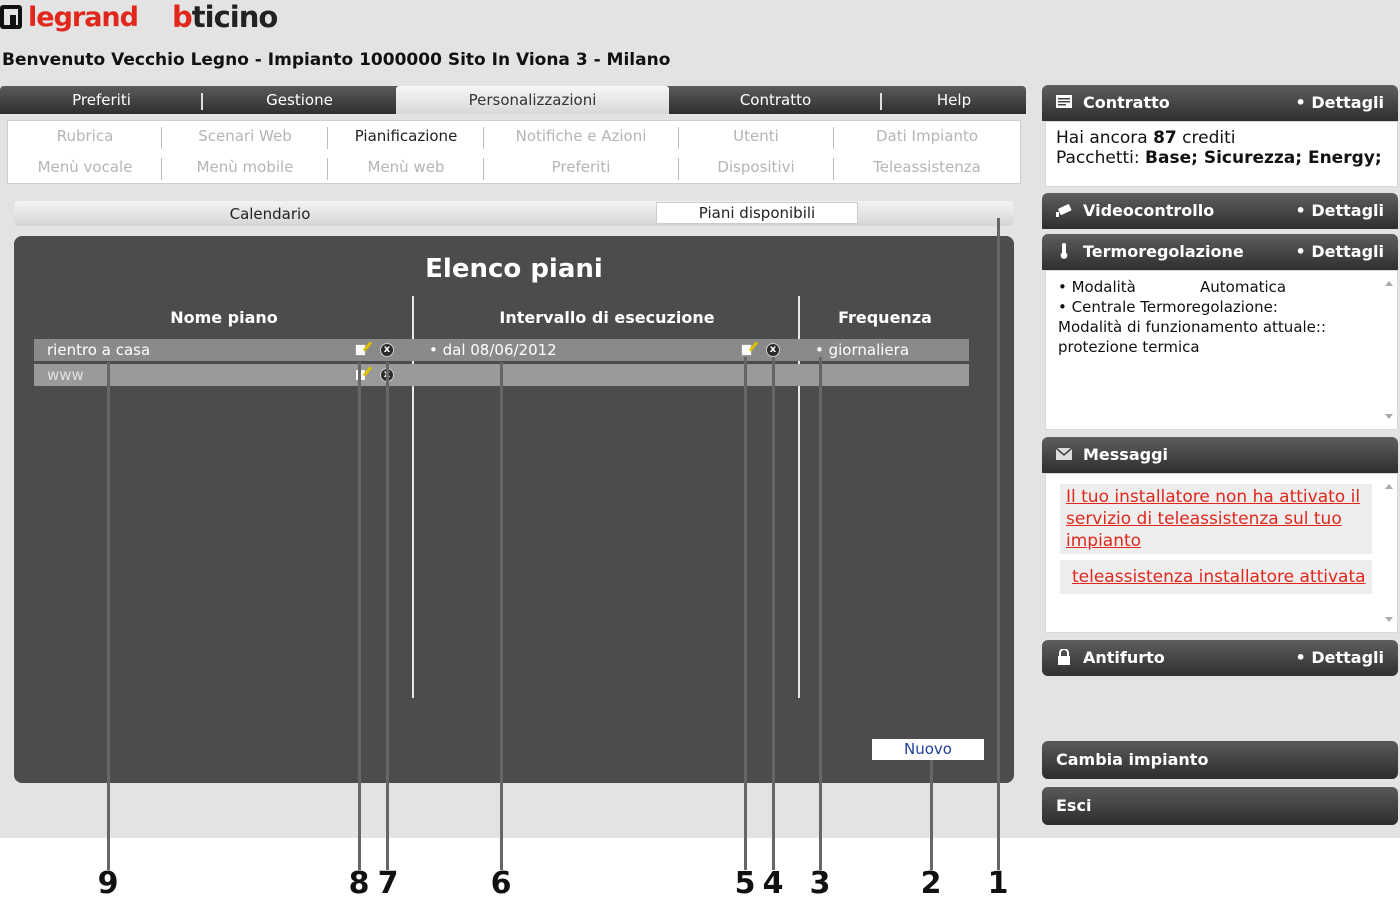 The image size is (1400, 911). I want to click on antifurto-title: Antifurto, so click(1124, 657).